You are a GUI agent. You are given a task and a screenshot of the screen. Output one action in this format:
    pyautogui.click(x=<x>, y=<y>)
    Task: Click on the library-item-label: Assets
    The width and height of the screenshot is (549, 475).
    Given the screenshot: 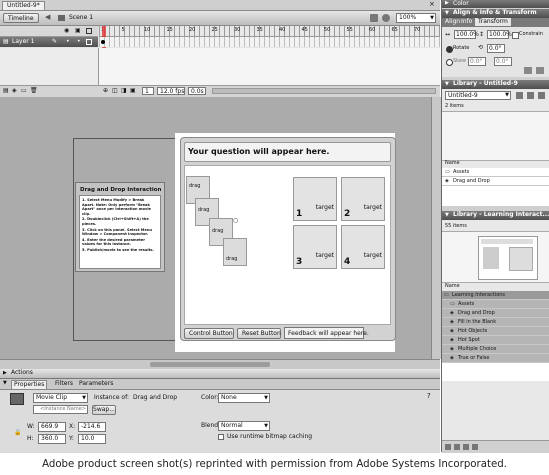 What is the action you would take?
    pyautogui.click(x=461, y=172)
    